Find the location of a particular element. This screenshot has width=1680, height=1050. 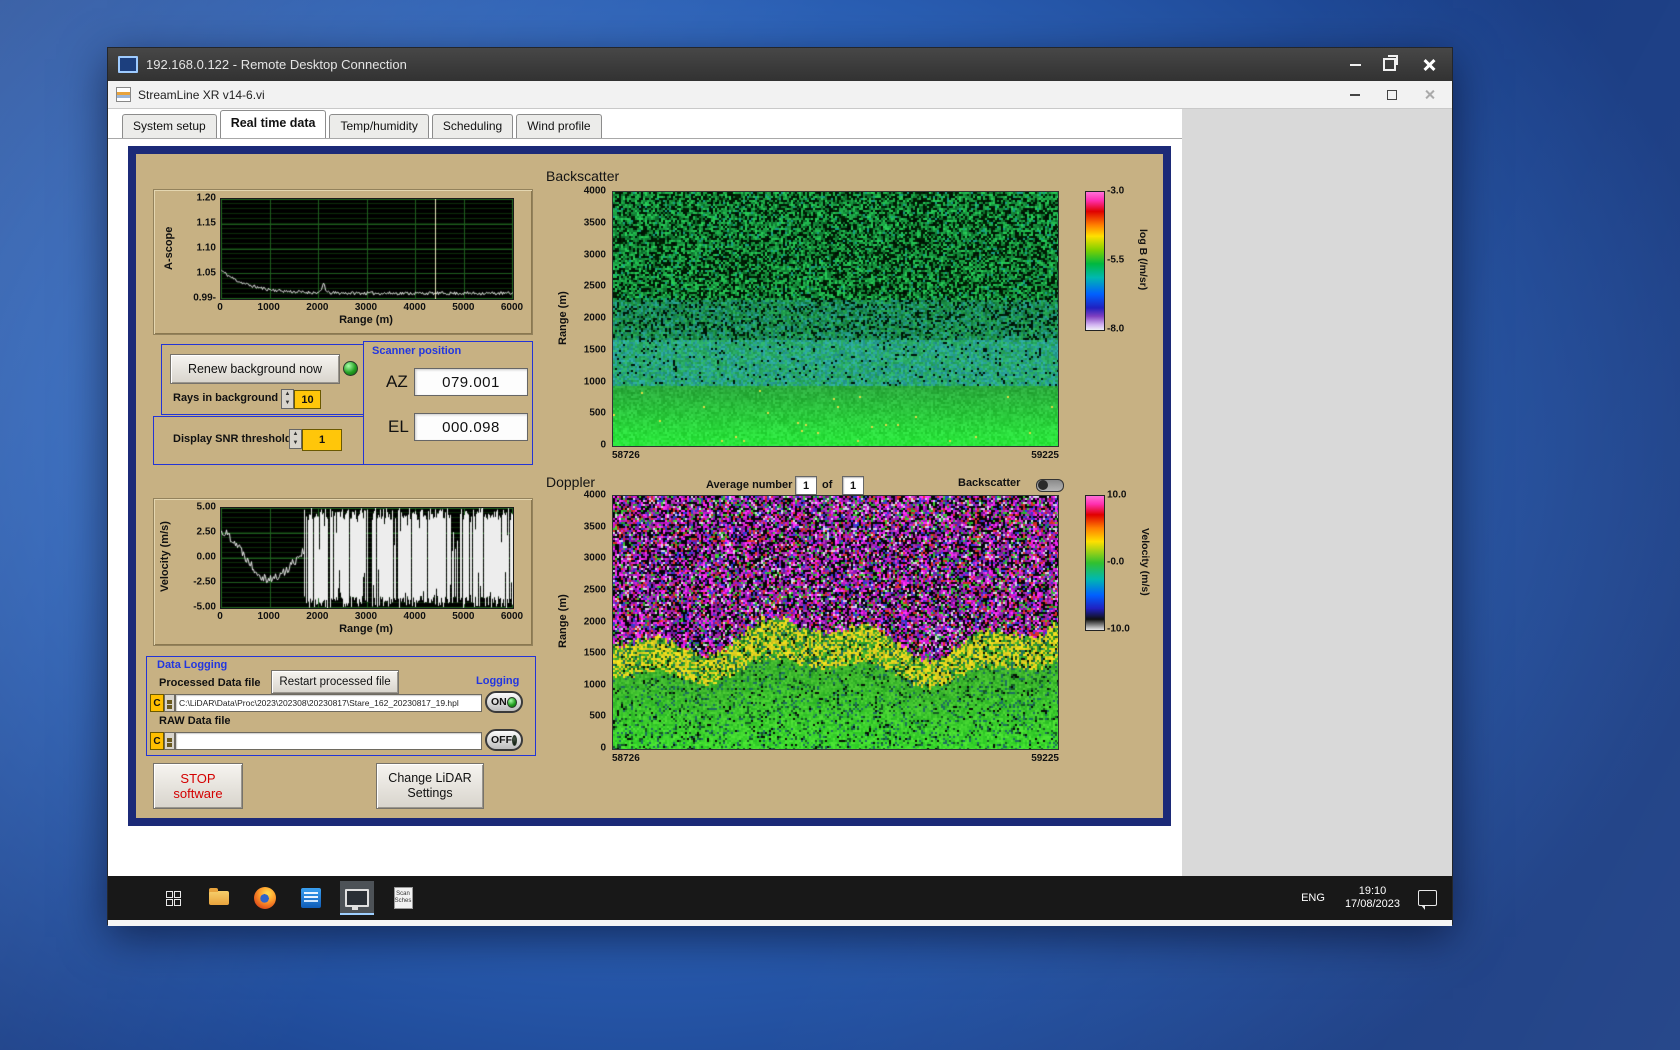

app-restore-button is located at coordinates (1392, 95).